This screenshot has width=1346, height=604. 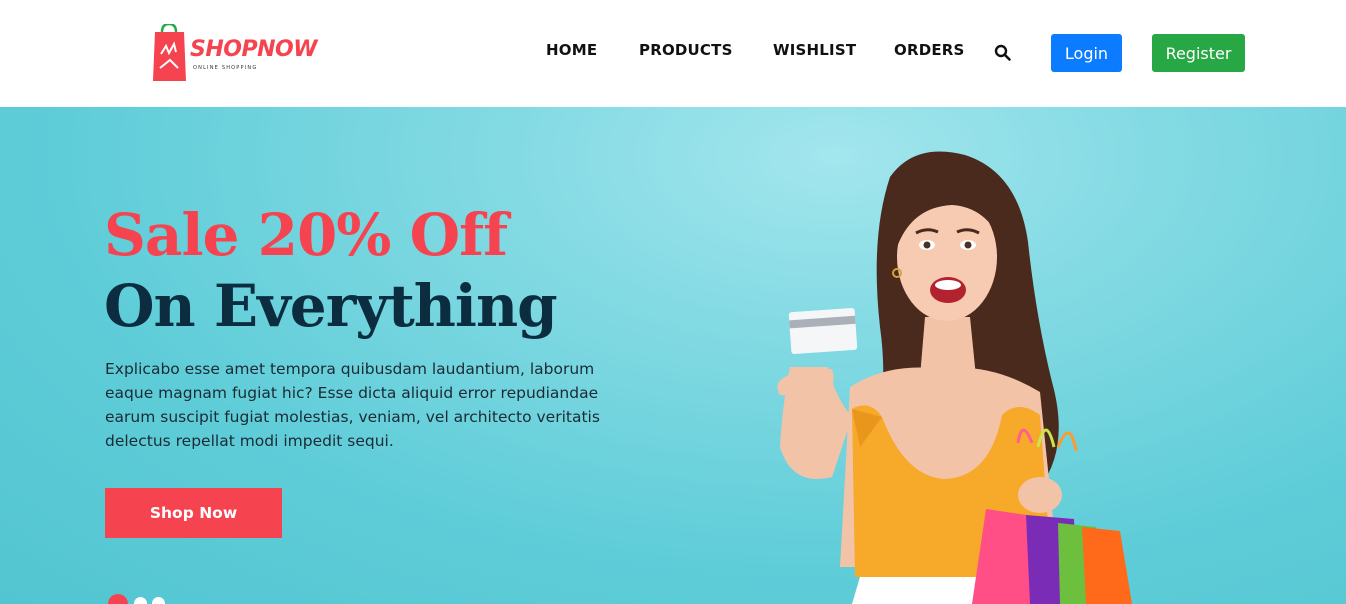 What do you see at coordinates (169, 52) in the screenshot?
I see `shopping-bag-icon` at bounding box center [169, 52].